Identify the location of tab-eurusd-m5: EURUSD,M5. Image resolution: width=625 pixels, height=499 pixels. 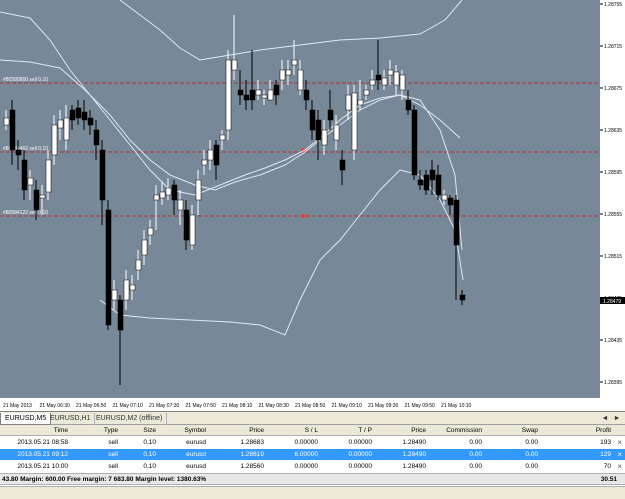
(26, 419).